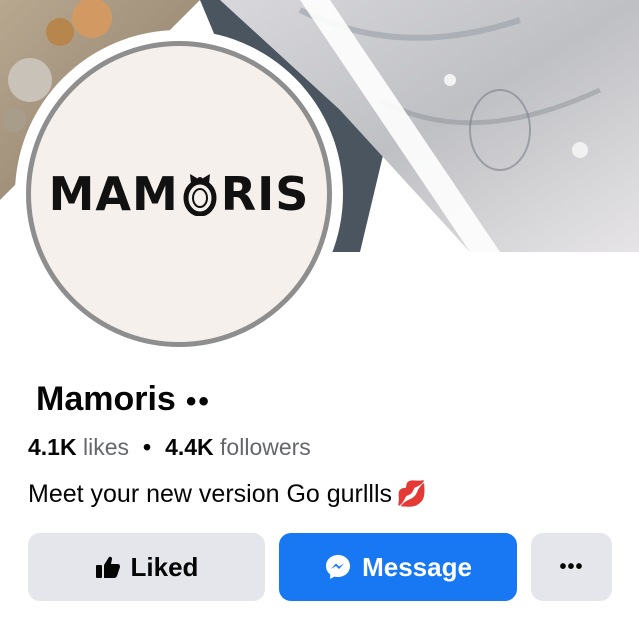  Describe the element at coordinates (106, 399) in the screenshot. I see `page-name: Mamoris` at that location.